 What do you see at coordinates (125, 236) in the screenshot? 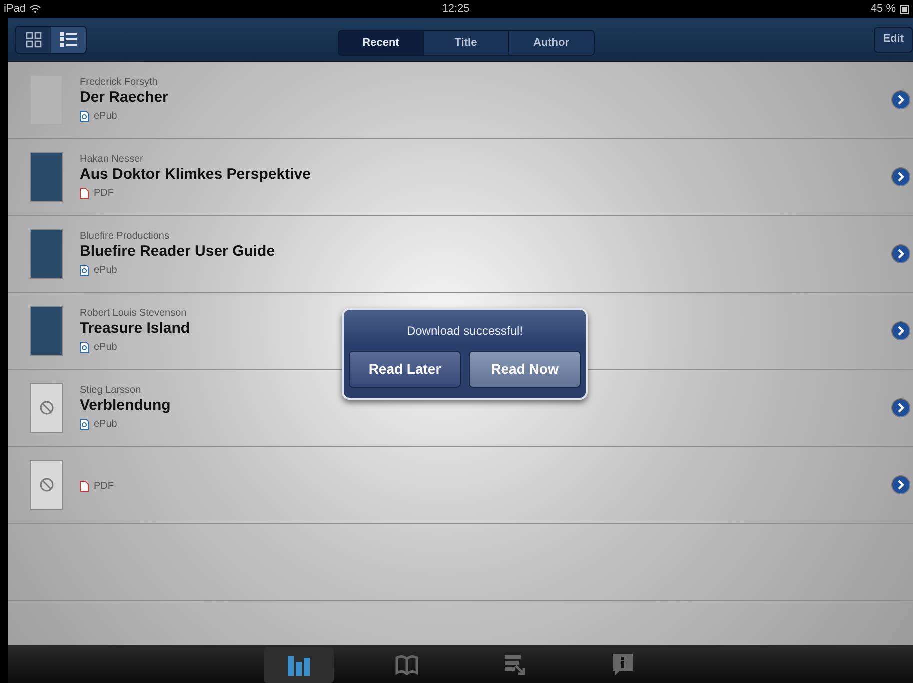
I see `book-author: Bluefire Productions` at bounding box center [125, 236].